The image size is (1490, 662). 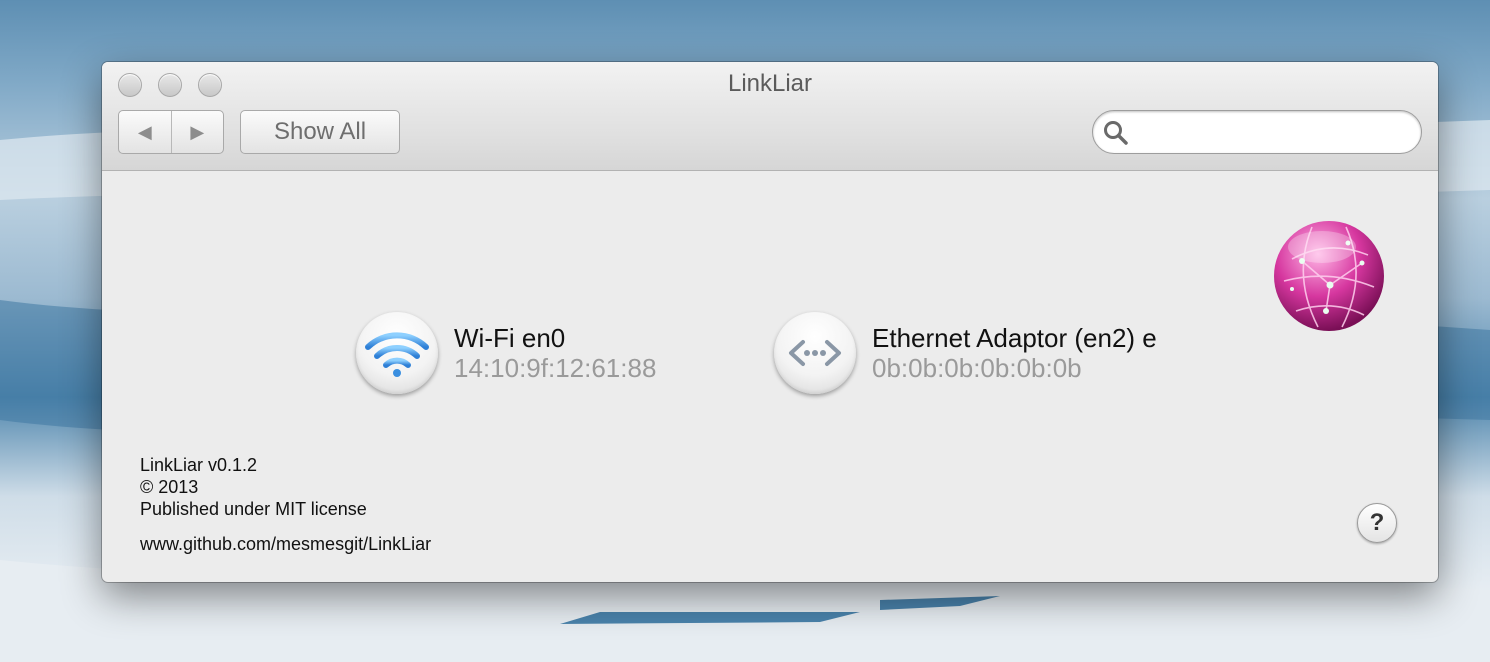 I want to click on interface-wifi: Wi-Fi en0 14:10:9f:12:61:88, so click(x=506, y=353).